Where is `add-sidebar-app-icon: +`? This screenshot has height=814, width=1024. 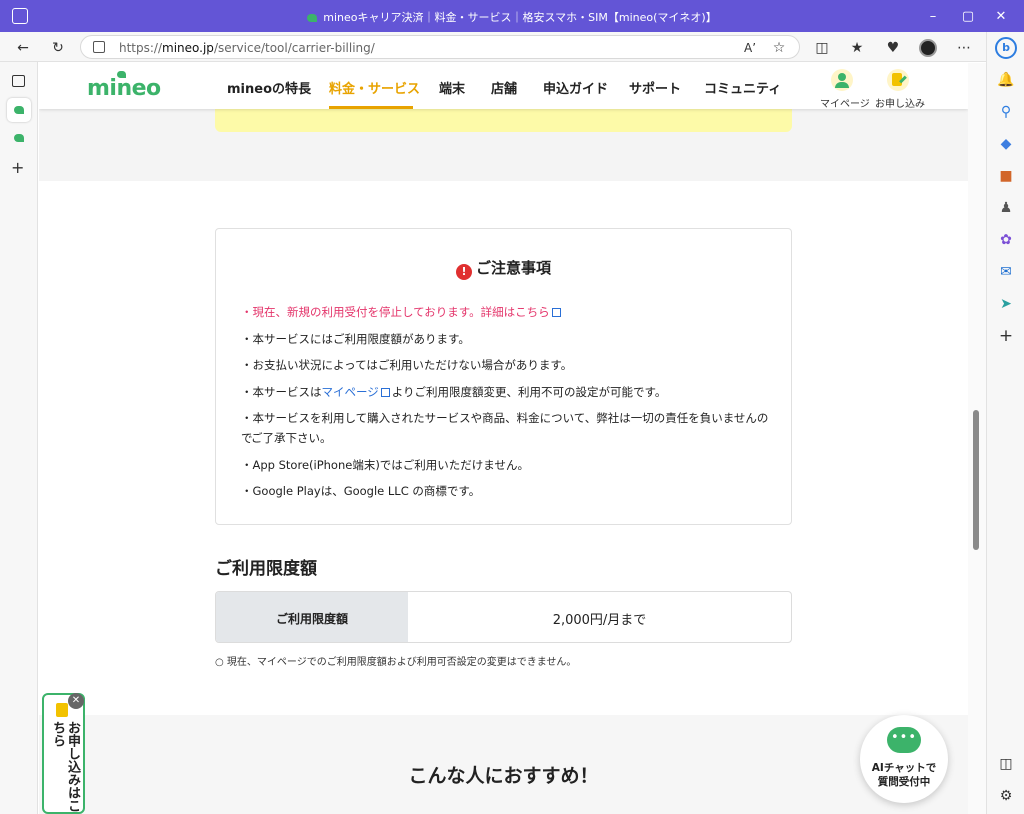
add-sidebar-app-icon: + is located at coordinates (1006, 336).